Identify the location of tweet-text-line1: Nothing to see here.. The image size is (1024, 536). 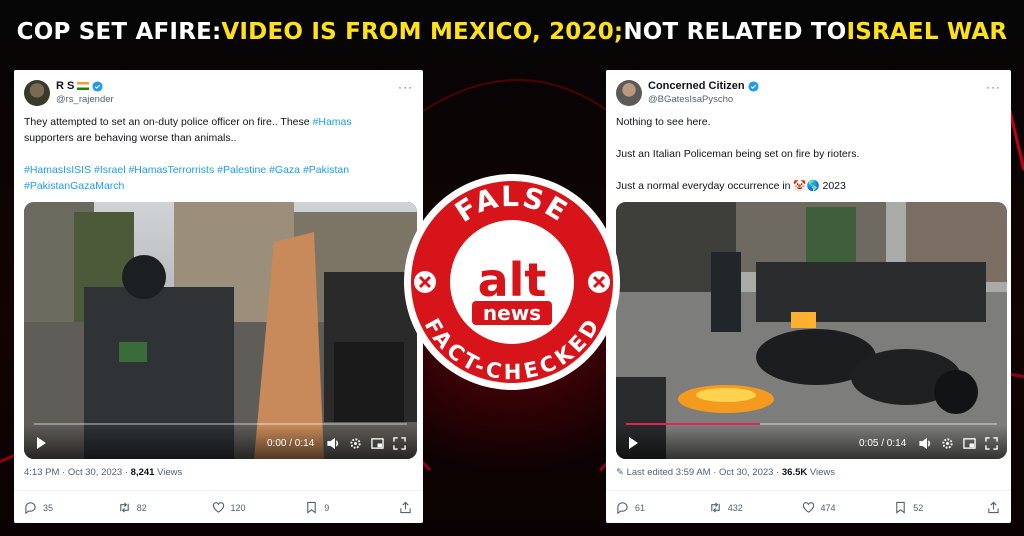
(663, 122).